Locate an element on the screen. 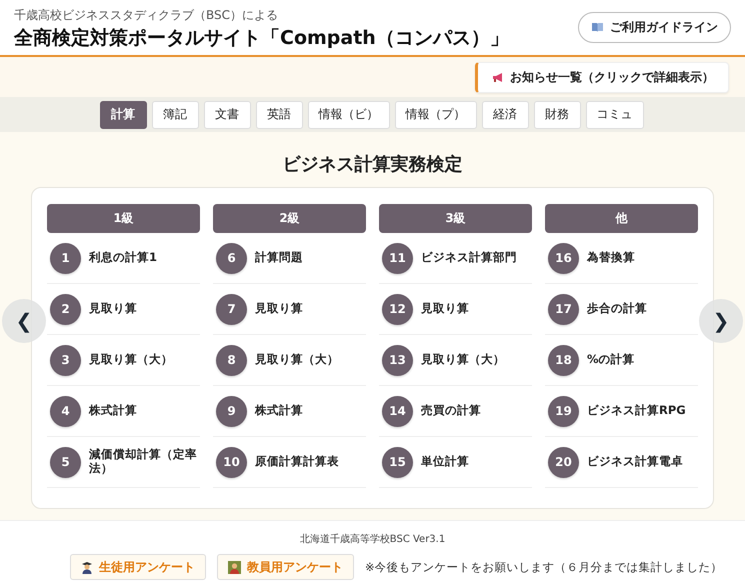 The image size is (745, 587). list-item: 5 減価償却計算（定率法） is located at coordinates (123, 462).